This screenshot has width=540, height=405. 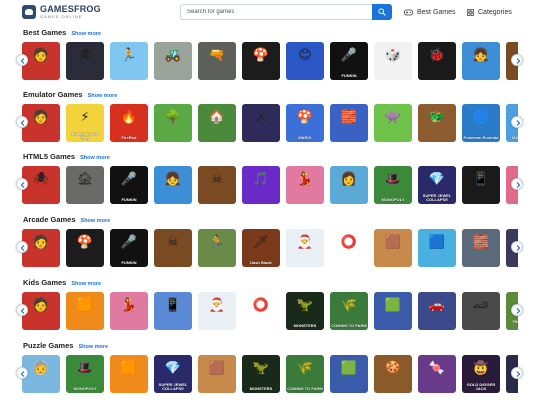 I want to click on site-logo: GAMESFROG GAMES ONLINE, so click(x=61, y=12).